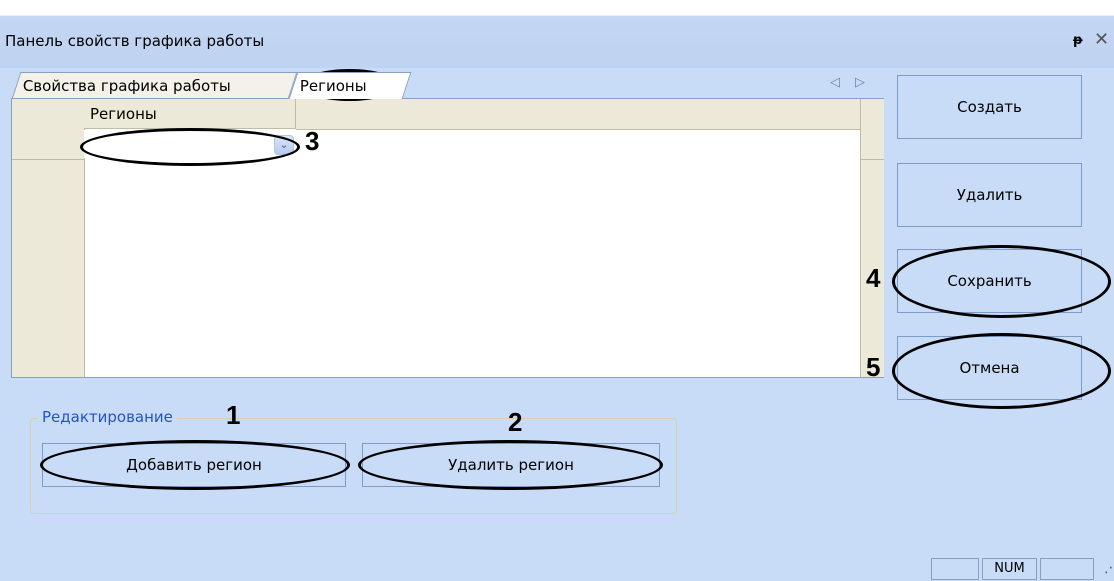  What do you see at coordinates (989, 107) in the screenshot?
I see `create-button: Создать` at bounding box center [989, 107].